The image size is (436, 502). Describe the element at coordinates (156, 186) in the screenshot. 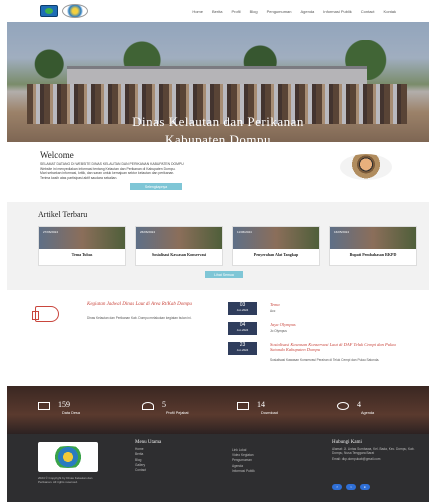

I see `welcome-more-button: Selengkapnya` at that location.